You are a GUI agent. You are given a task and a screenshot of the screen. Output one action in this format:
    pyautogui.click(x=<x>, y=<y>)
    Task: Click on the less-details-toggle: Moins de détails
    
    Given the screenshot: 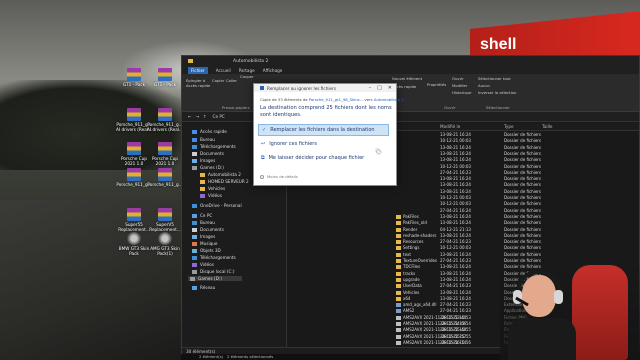 What is the action you would take?
    pyautogui.click(x=279, y=176)
    